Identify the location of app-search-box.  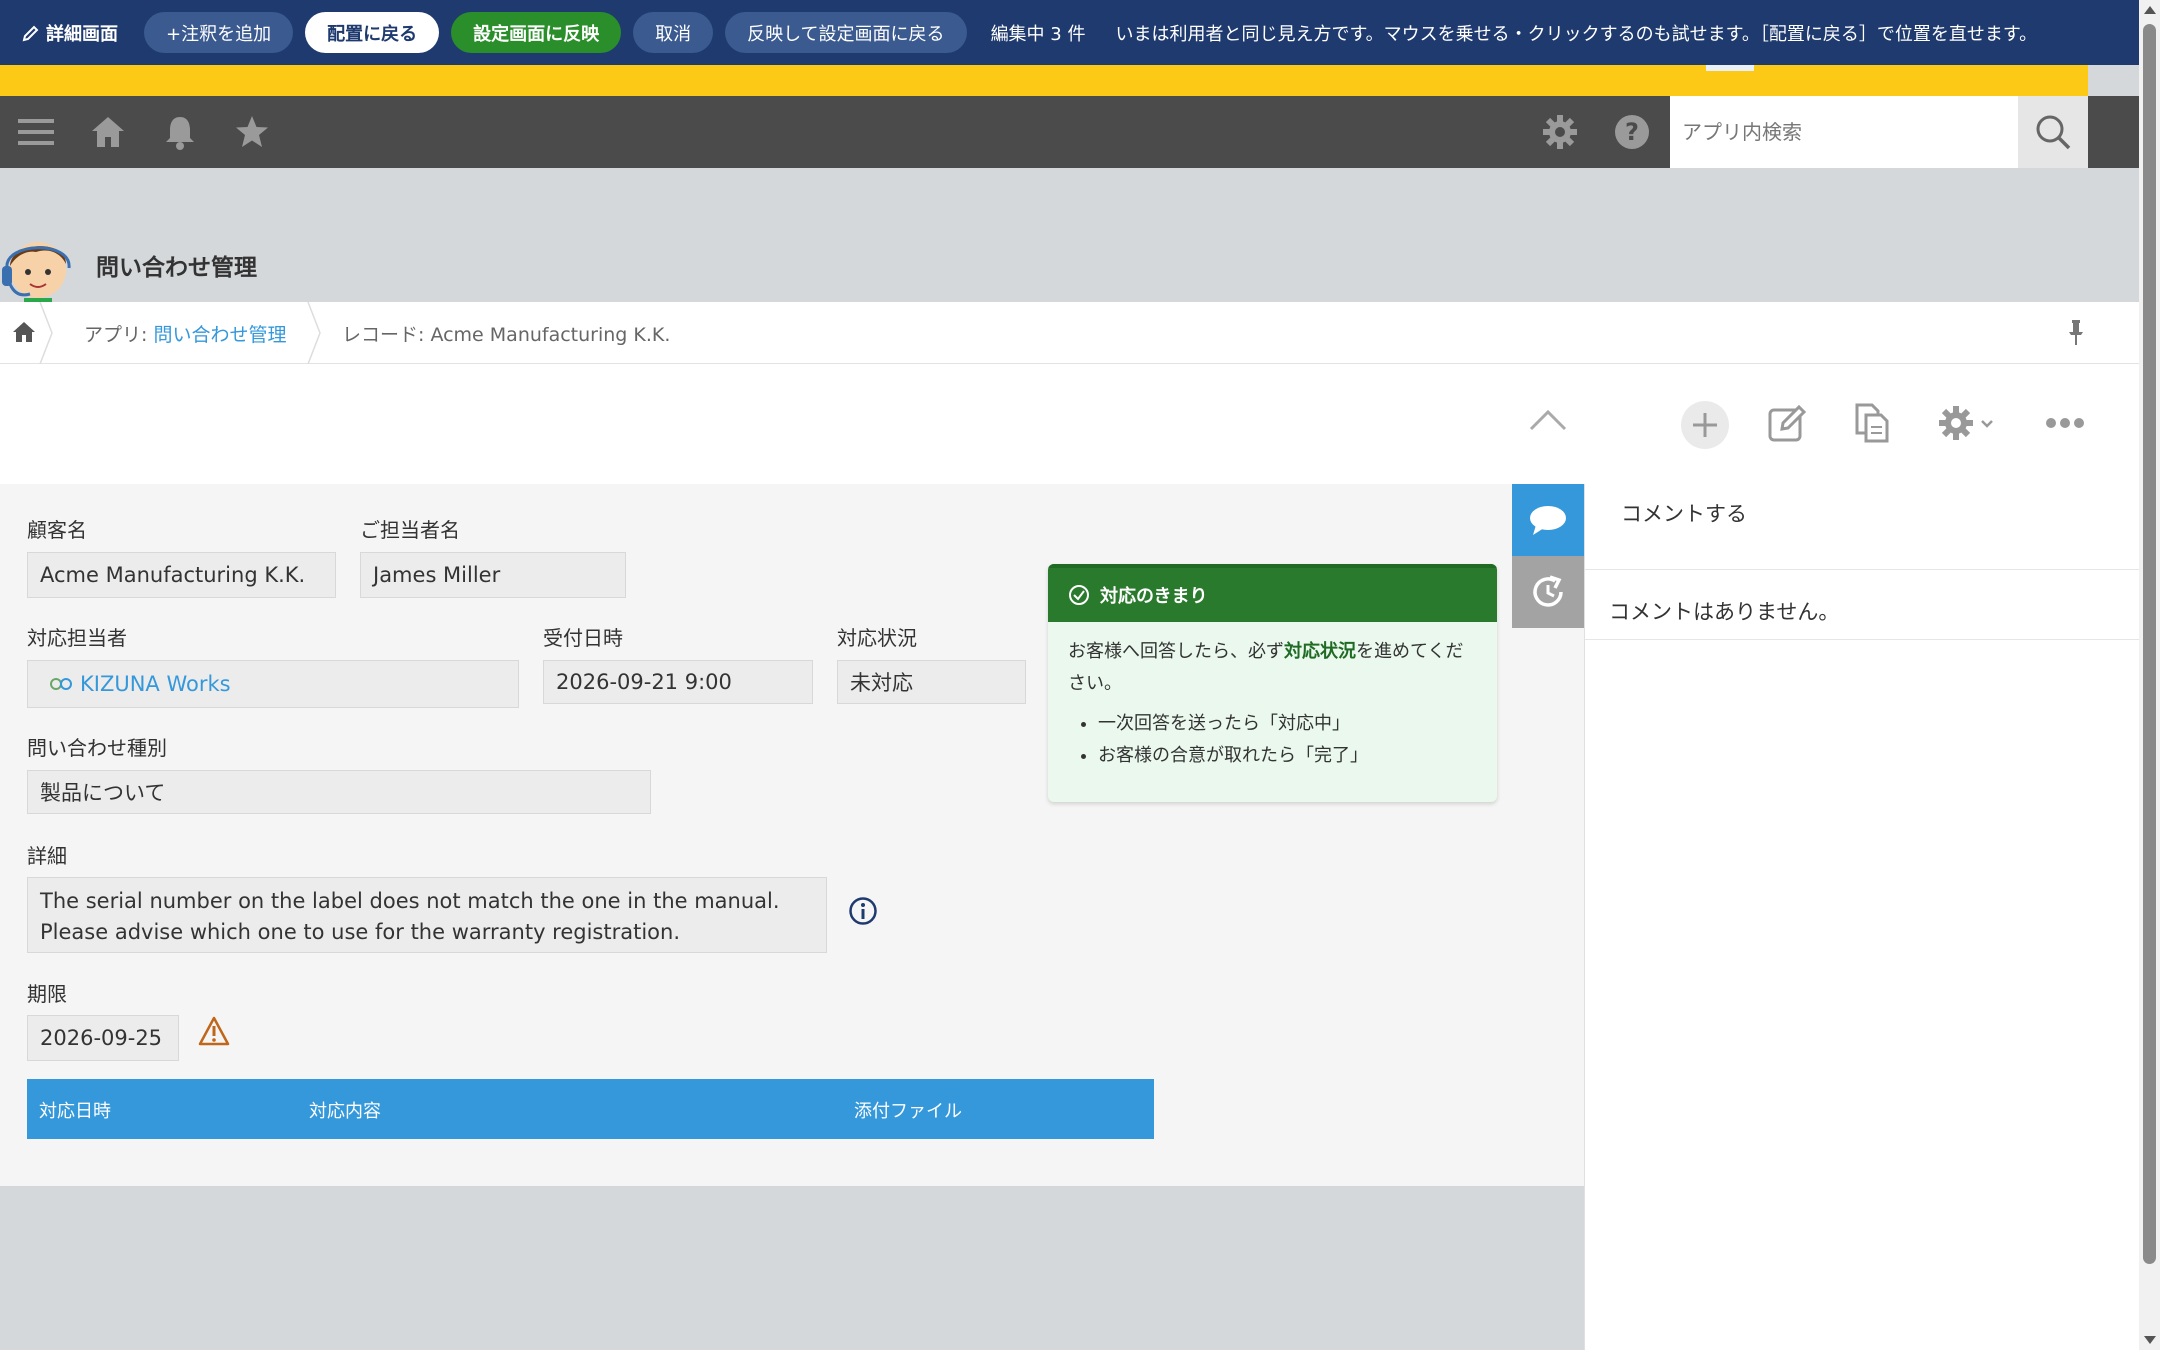
(1844, 132).